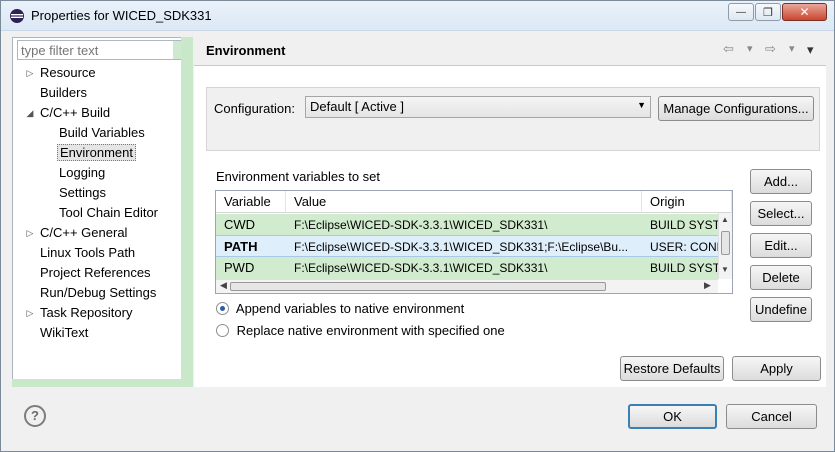  I want to click on scroll-down-icon: ▼, so click(725, 270).